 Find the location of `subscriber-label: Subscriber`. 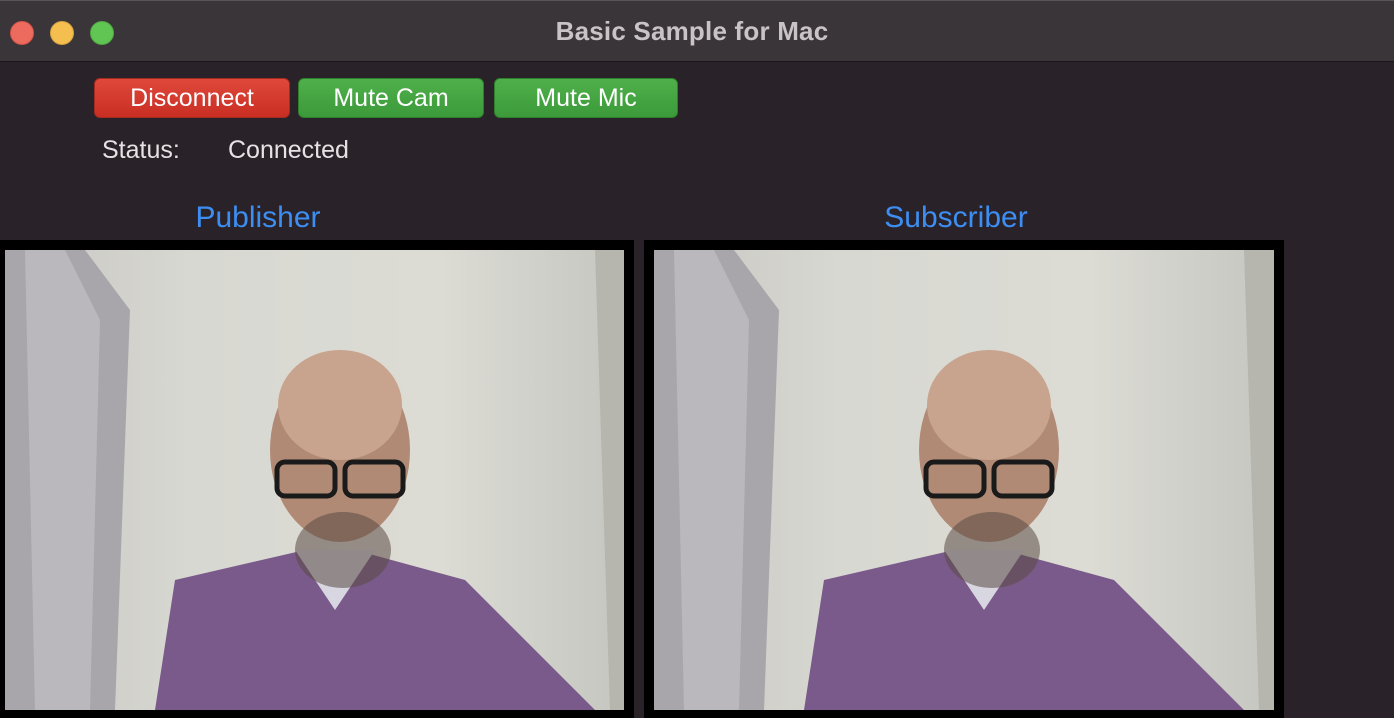

subscriber-label: Subscriber is located at coordinates (956, 217).